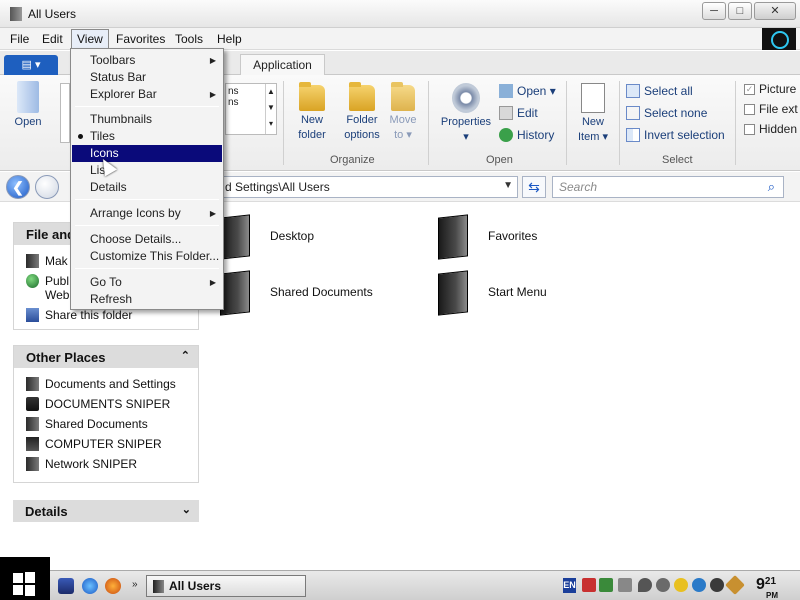 The image size is (800, 600). Describe the element at coordinates (296, 293) in the screenshot. I see `folder-shared-documents: Shared Documents` at that location.